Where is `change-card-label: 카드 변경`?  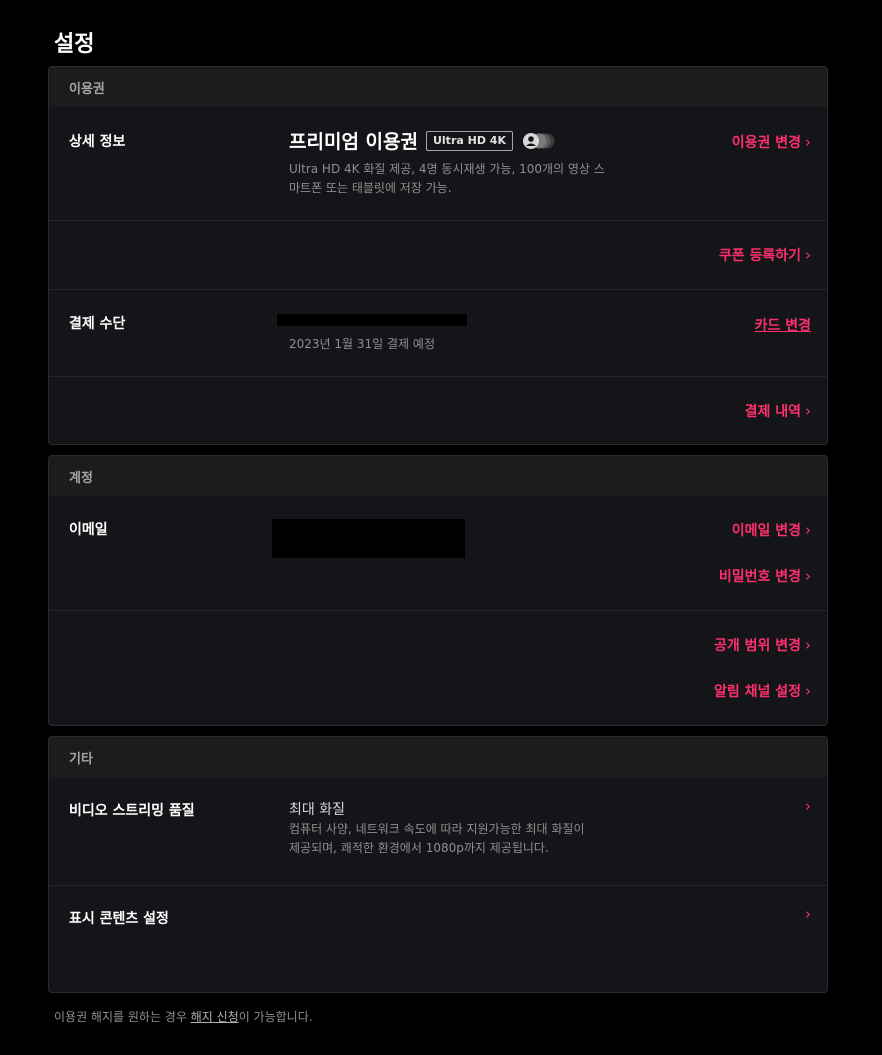 change-card-label: 카드 변경 is located at coordinates (782, 326).